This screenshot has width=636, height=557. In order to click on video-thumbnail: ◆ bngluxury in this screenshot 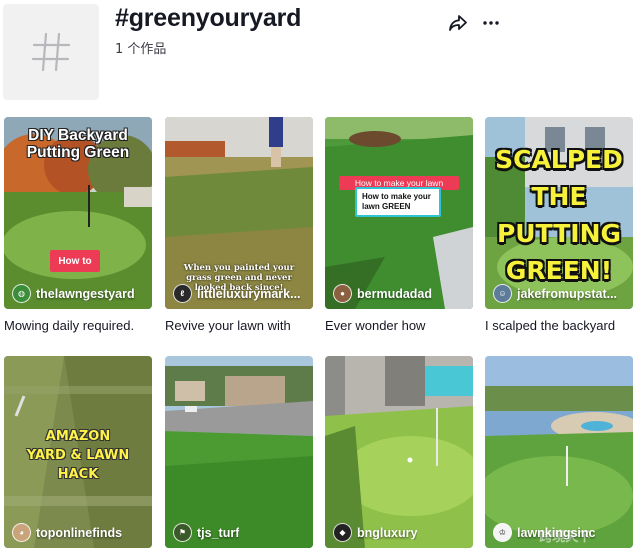, I will do `click(399, 452)`.